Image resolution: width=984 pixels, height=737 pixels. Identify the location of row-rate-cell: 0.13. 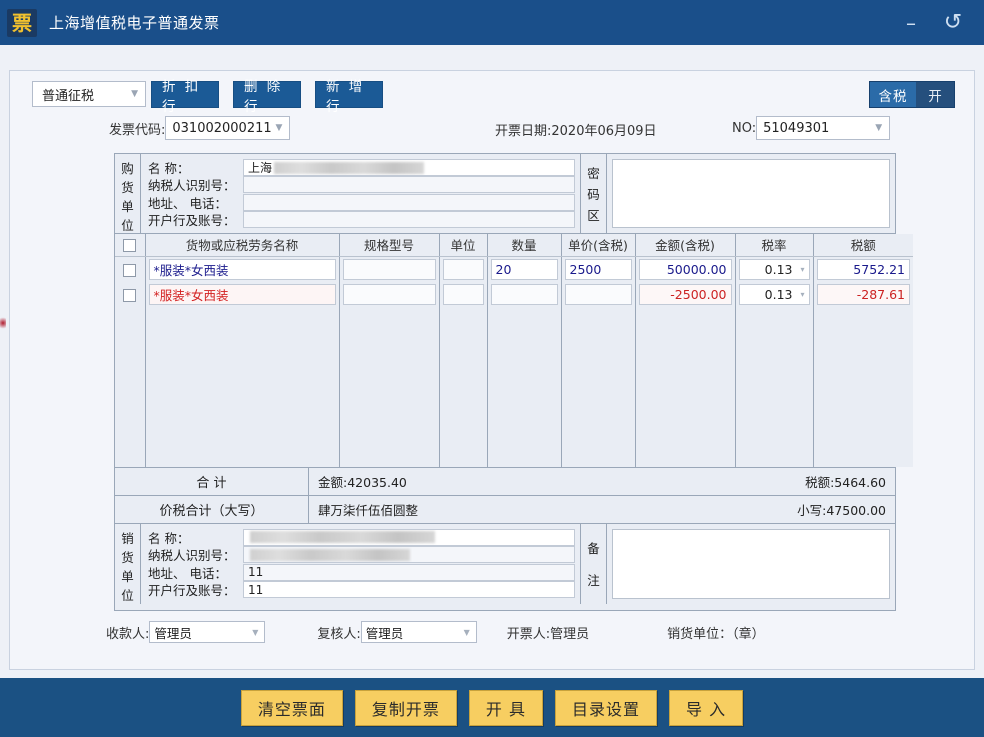
(774, 269).